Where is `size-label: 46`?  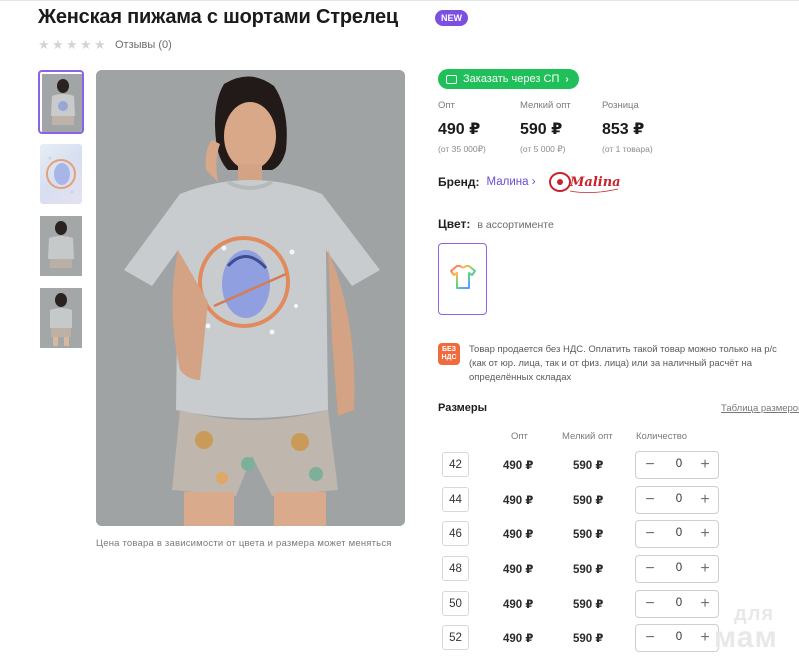
size-label: 46 is located at coordinates (455, 533).